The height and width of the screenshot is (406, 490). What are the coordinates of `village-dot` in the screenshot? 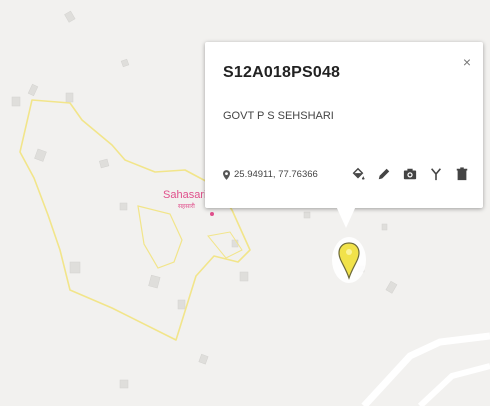 It's located at (212, 214).